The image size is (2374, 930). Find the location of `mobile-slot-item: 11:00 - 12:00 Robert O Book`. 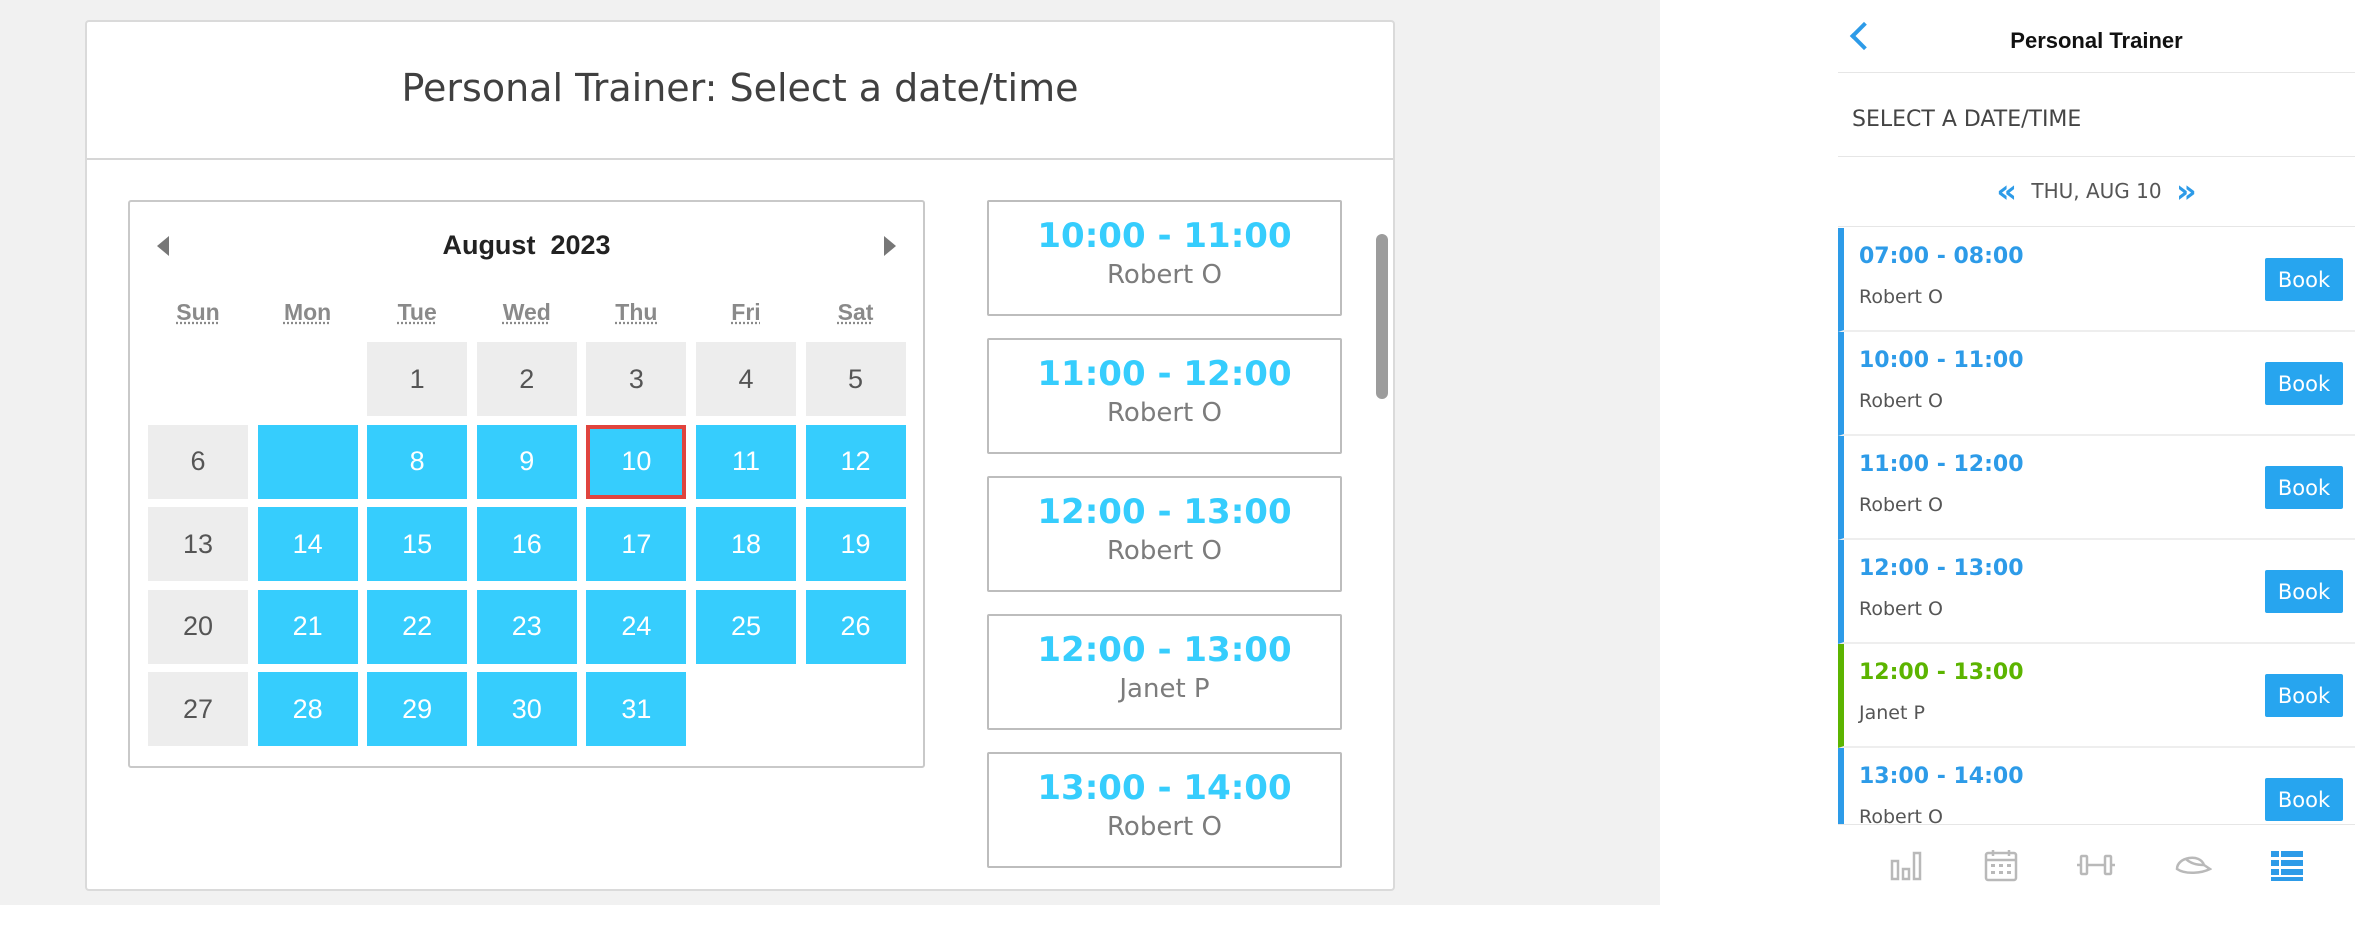

mobile-slot-item: 11:00 - 12:00 Robert O Book is located at coordinates (2096, 488).